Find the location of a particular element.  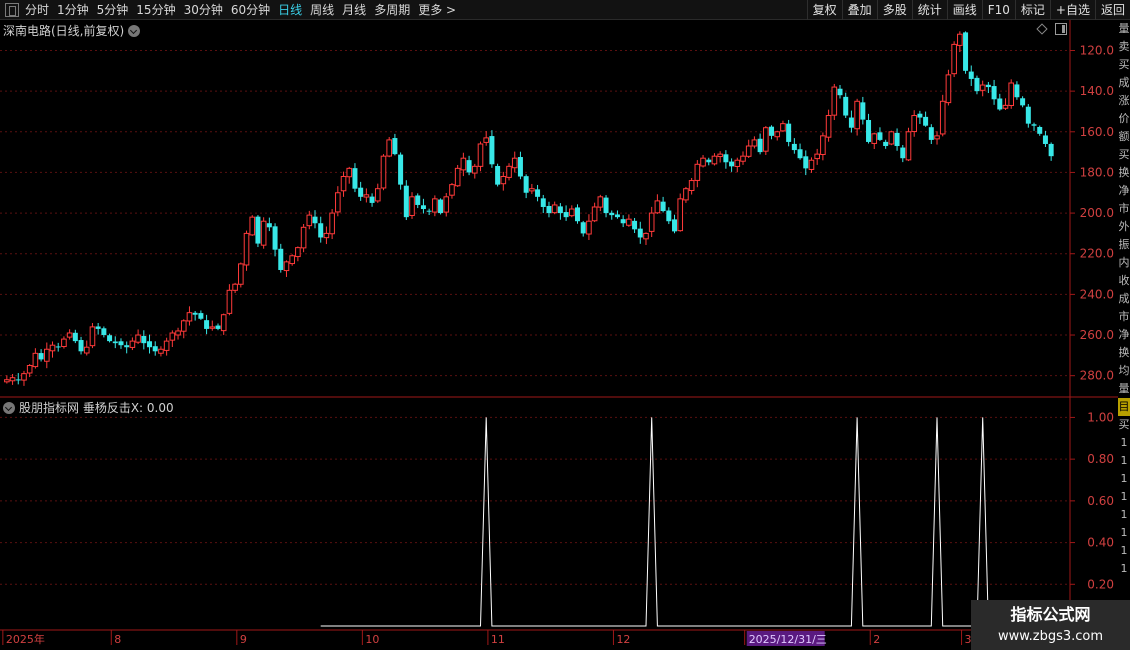

price-tick-label: 200.0 is located at coordinates (1097, 213).